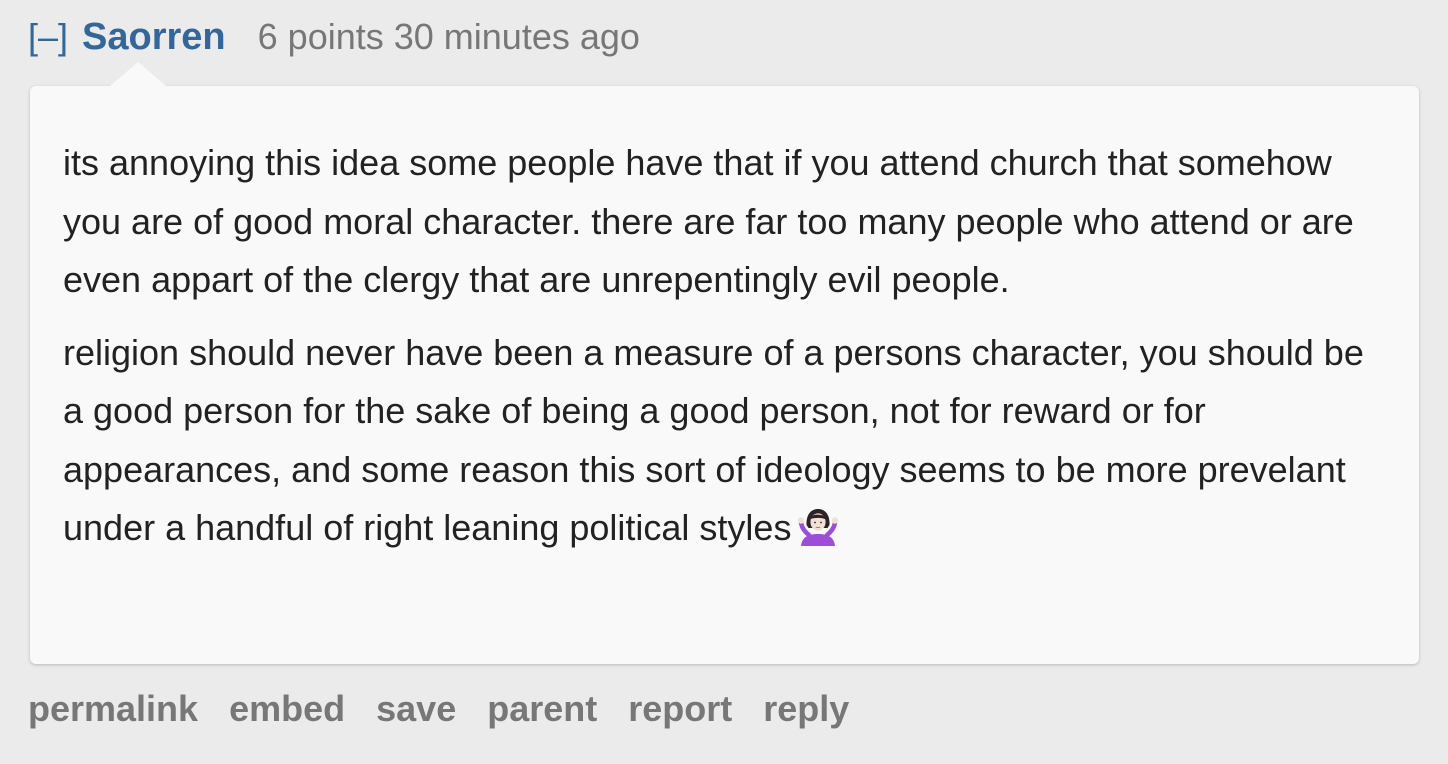 The image size is (1448, 764). I want to click on embed-button: embed, so click(287, 709).